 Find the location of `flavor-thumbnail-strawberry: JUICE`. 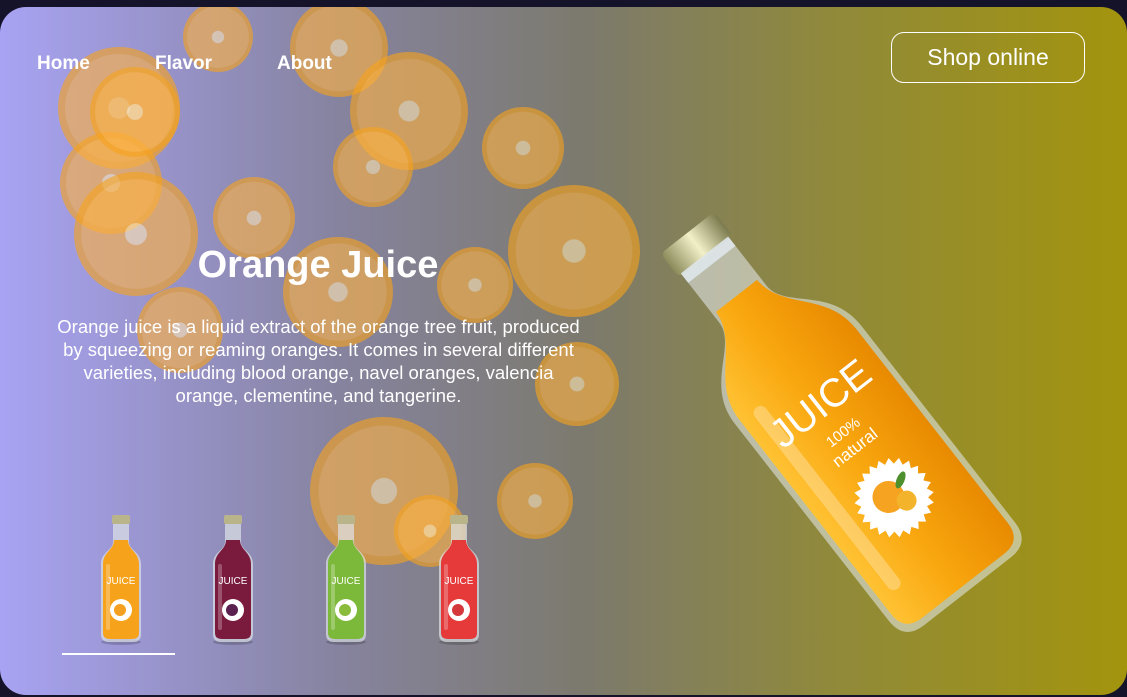

flavor-thumbnail-strawberry: JUICE is located at coordinates (459, 576).